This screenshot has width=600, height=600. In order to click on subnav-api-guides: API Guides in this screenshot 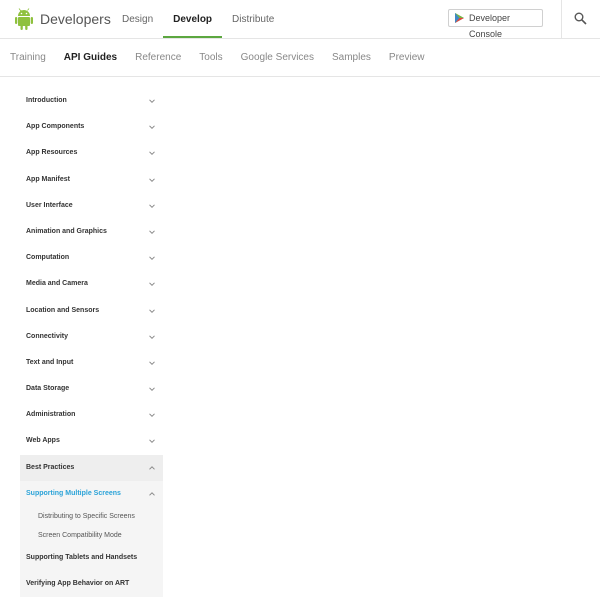, I will do `click(90, 57)`.